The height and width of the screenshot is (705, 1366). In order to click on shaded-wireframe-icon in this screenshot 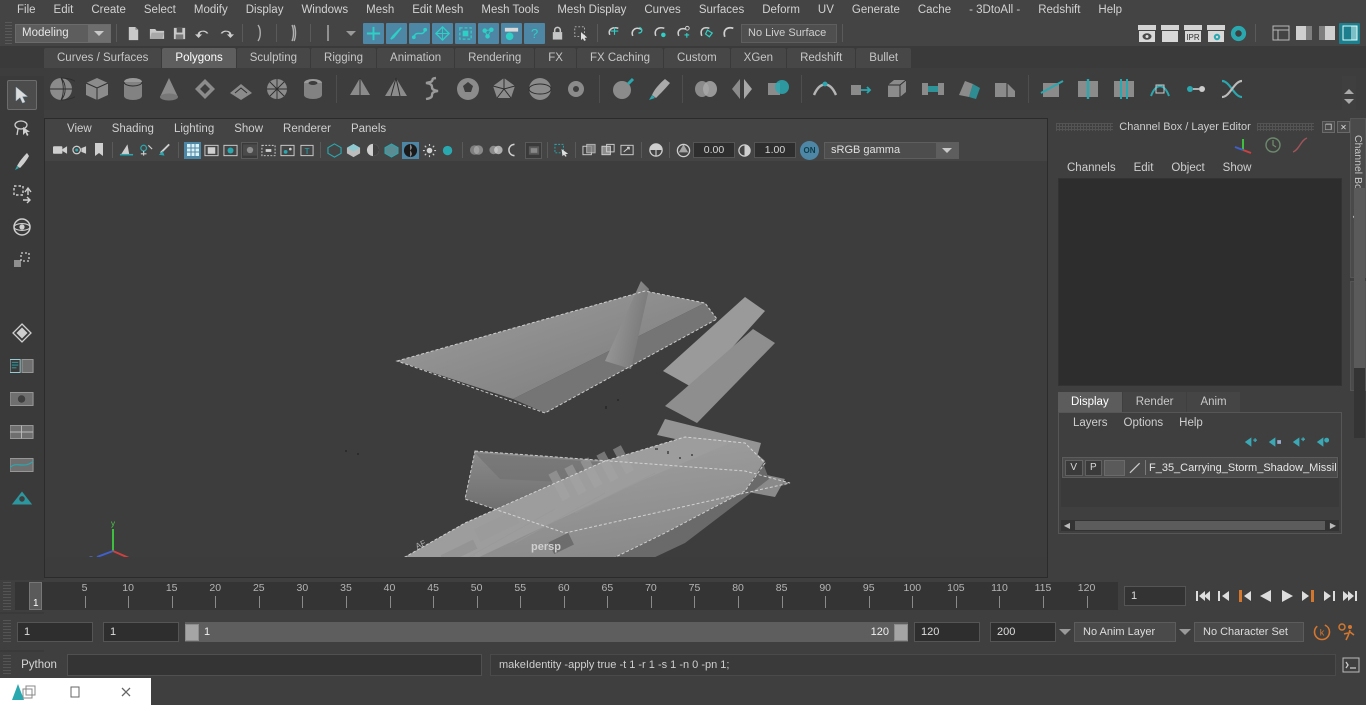, I will do `click(372, 150)`.